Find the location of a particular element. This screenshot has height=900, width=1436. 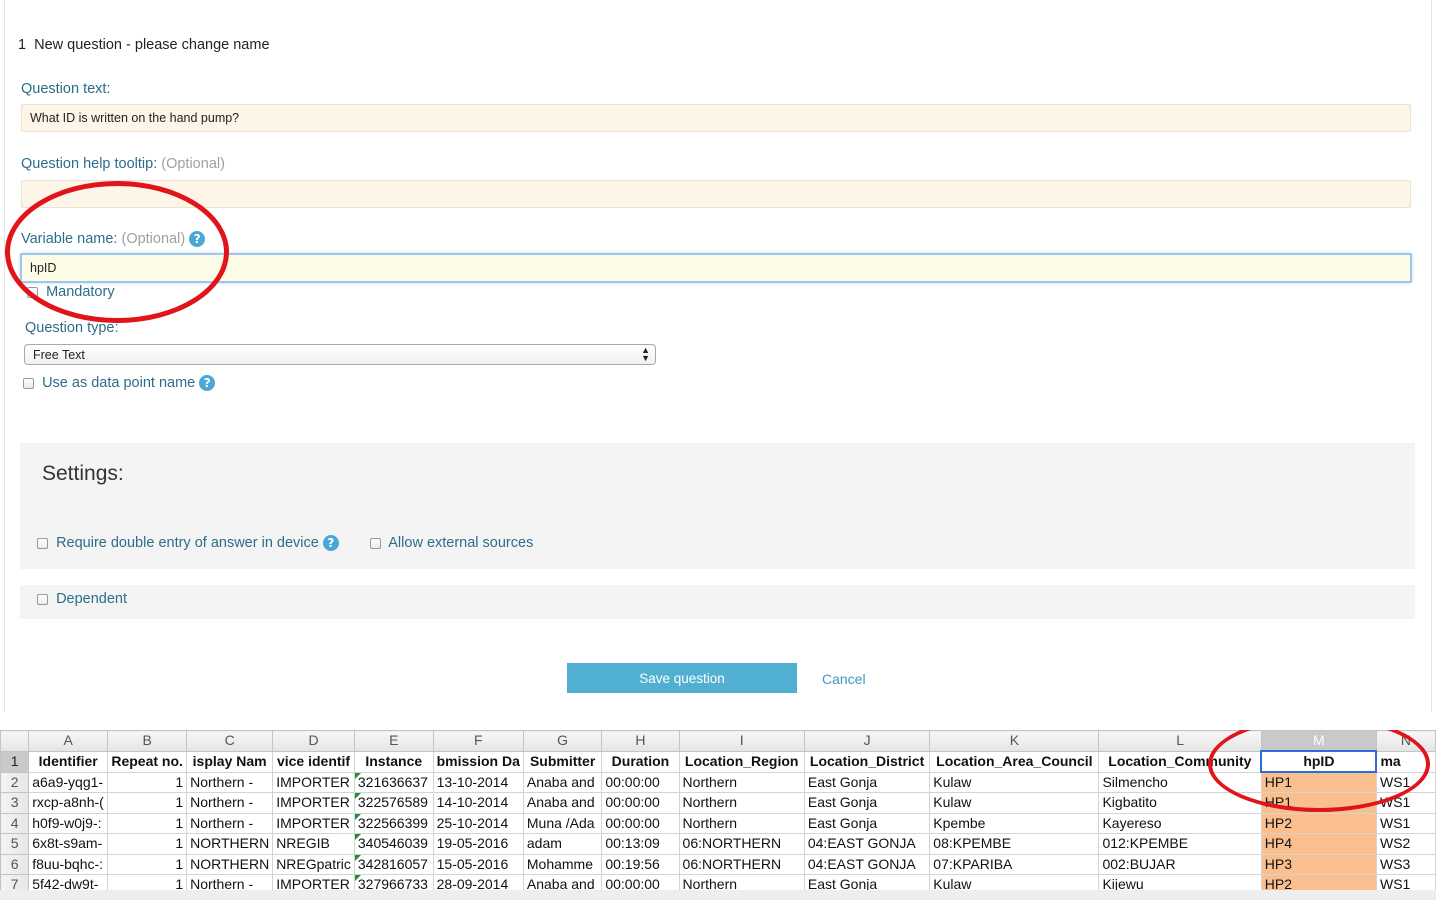

column-header: L is located at coordinates (1180, 741).